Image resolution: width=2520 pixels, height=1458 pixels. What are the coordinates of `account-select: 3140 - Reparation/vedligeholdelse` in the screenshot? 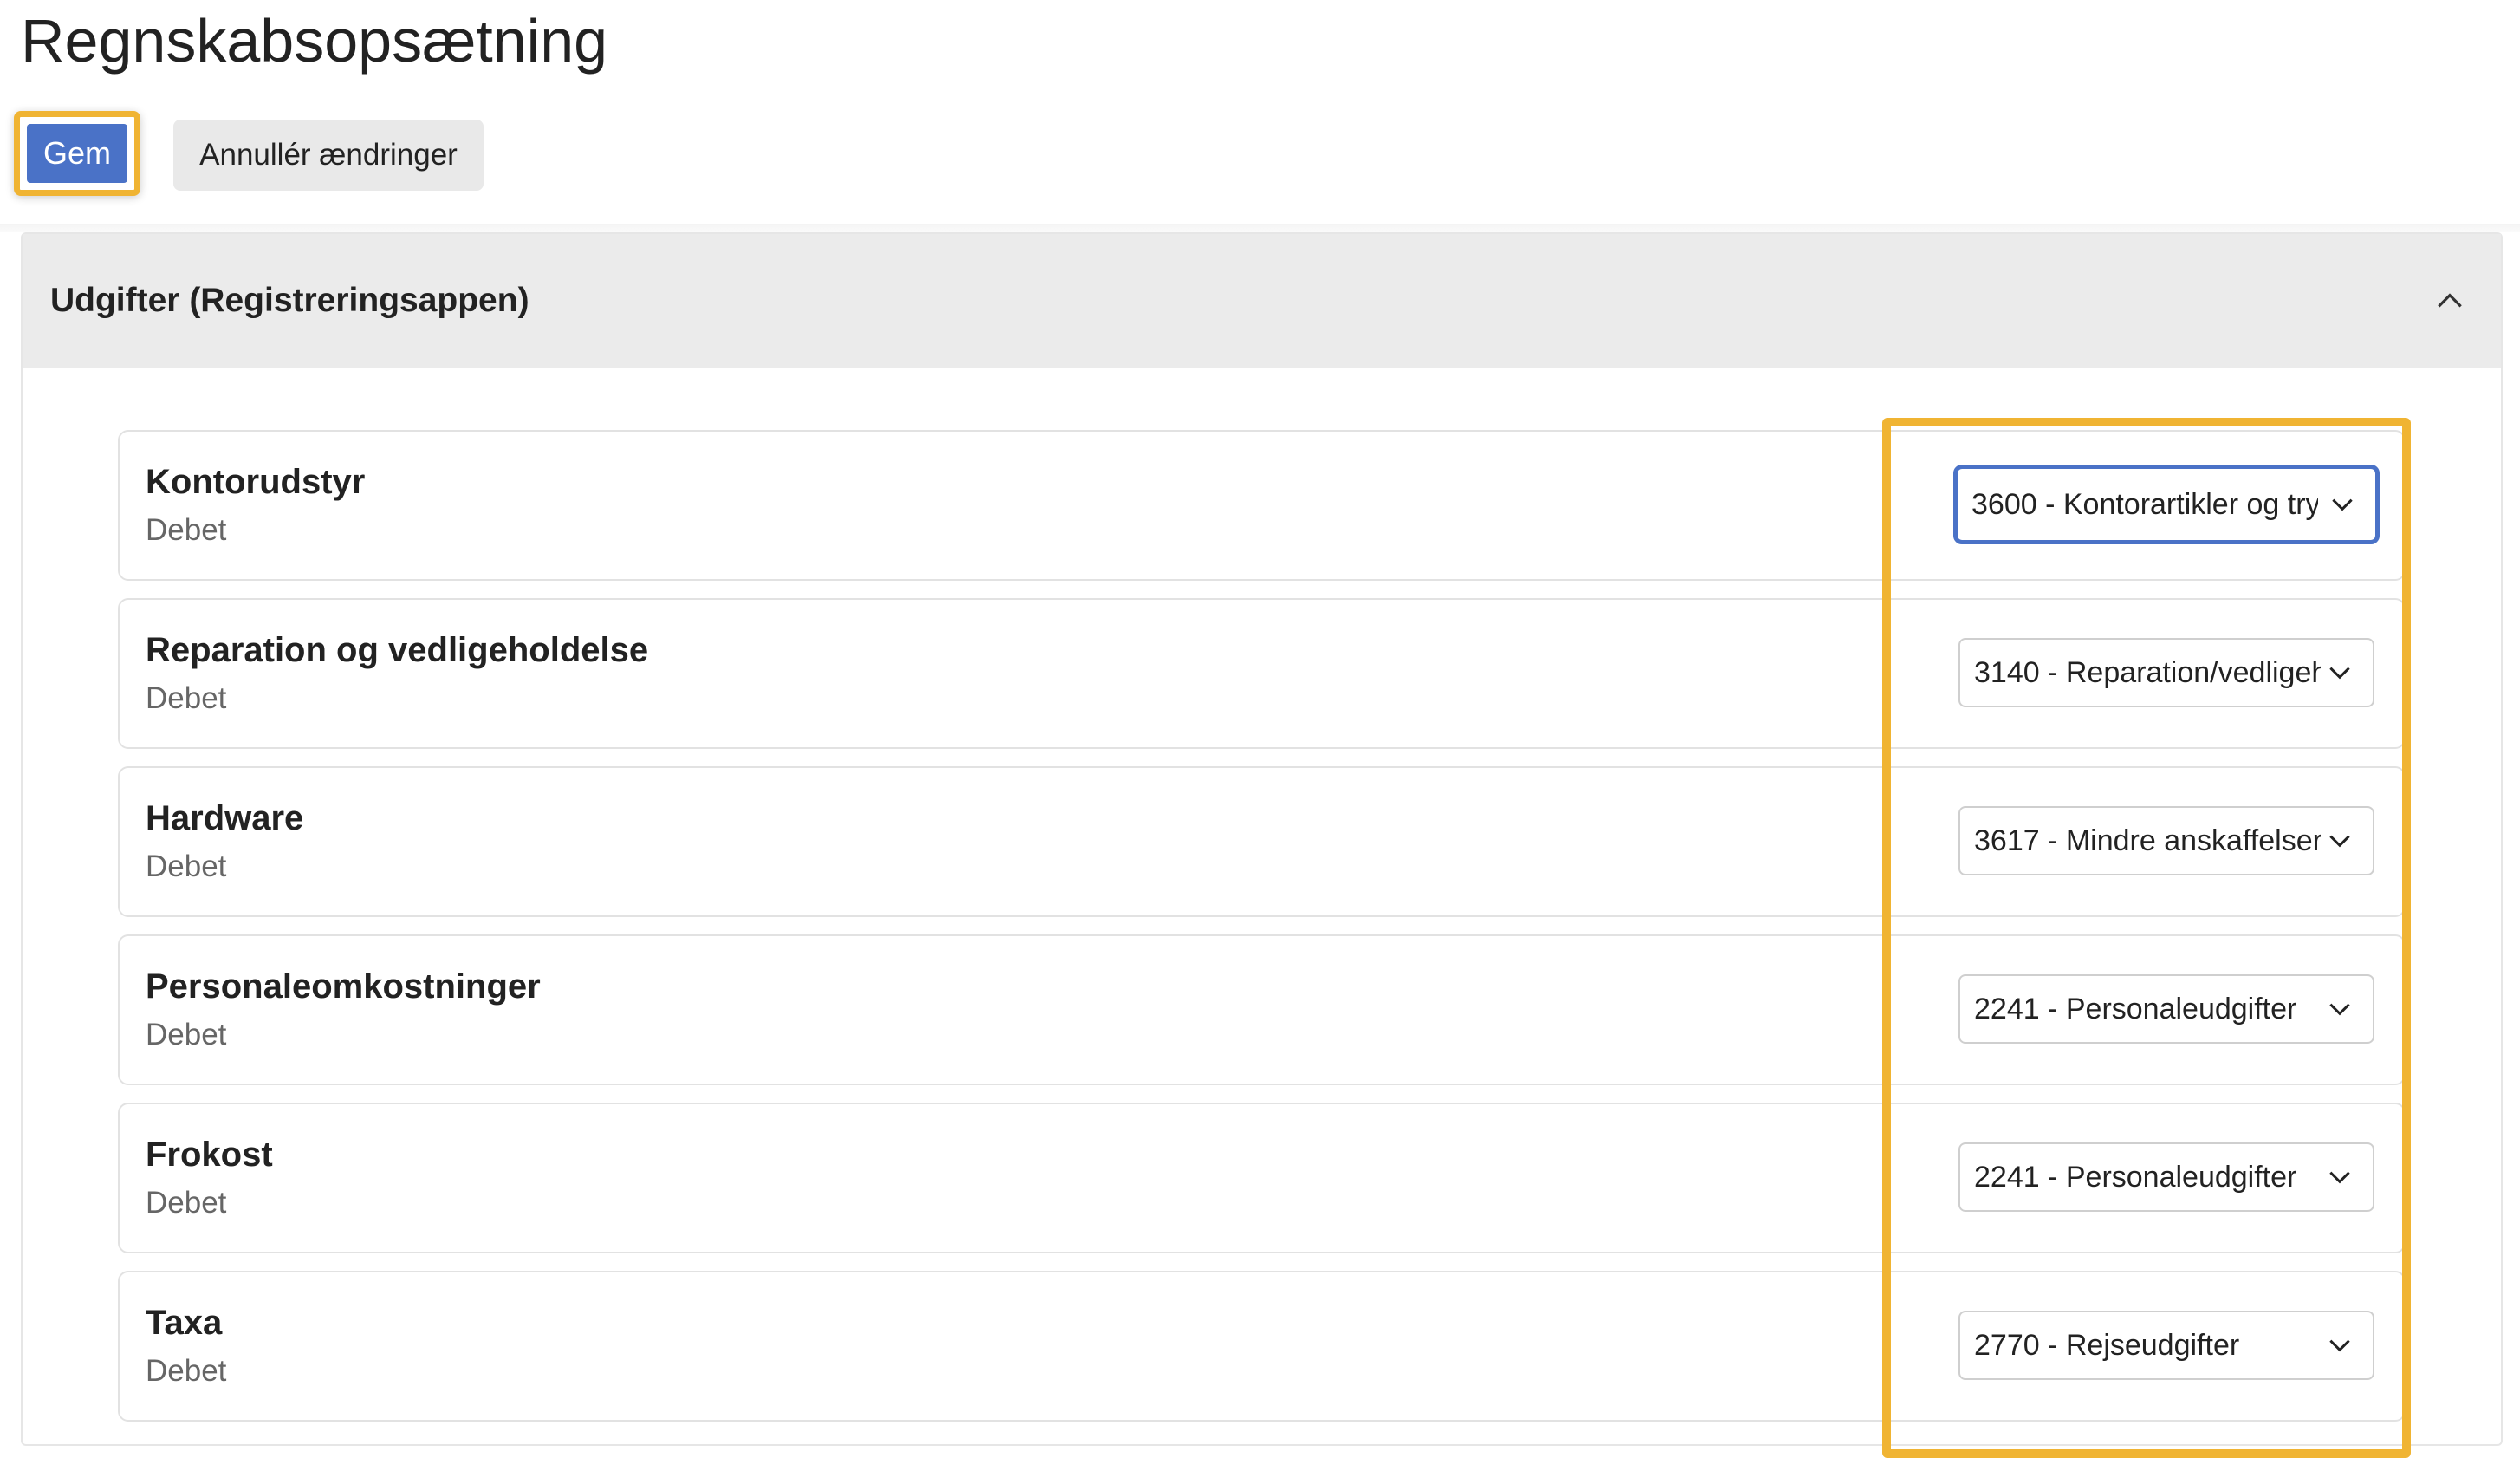 It's located at (2166, 672).